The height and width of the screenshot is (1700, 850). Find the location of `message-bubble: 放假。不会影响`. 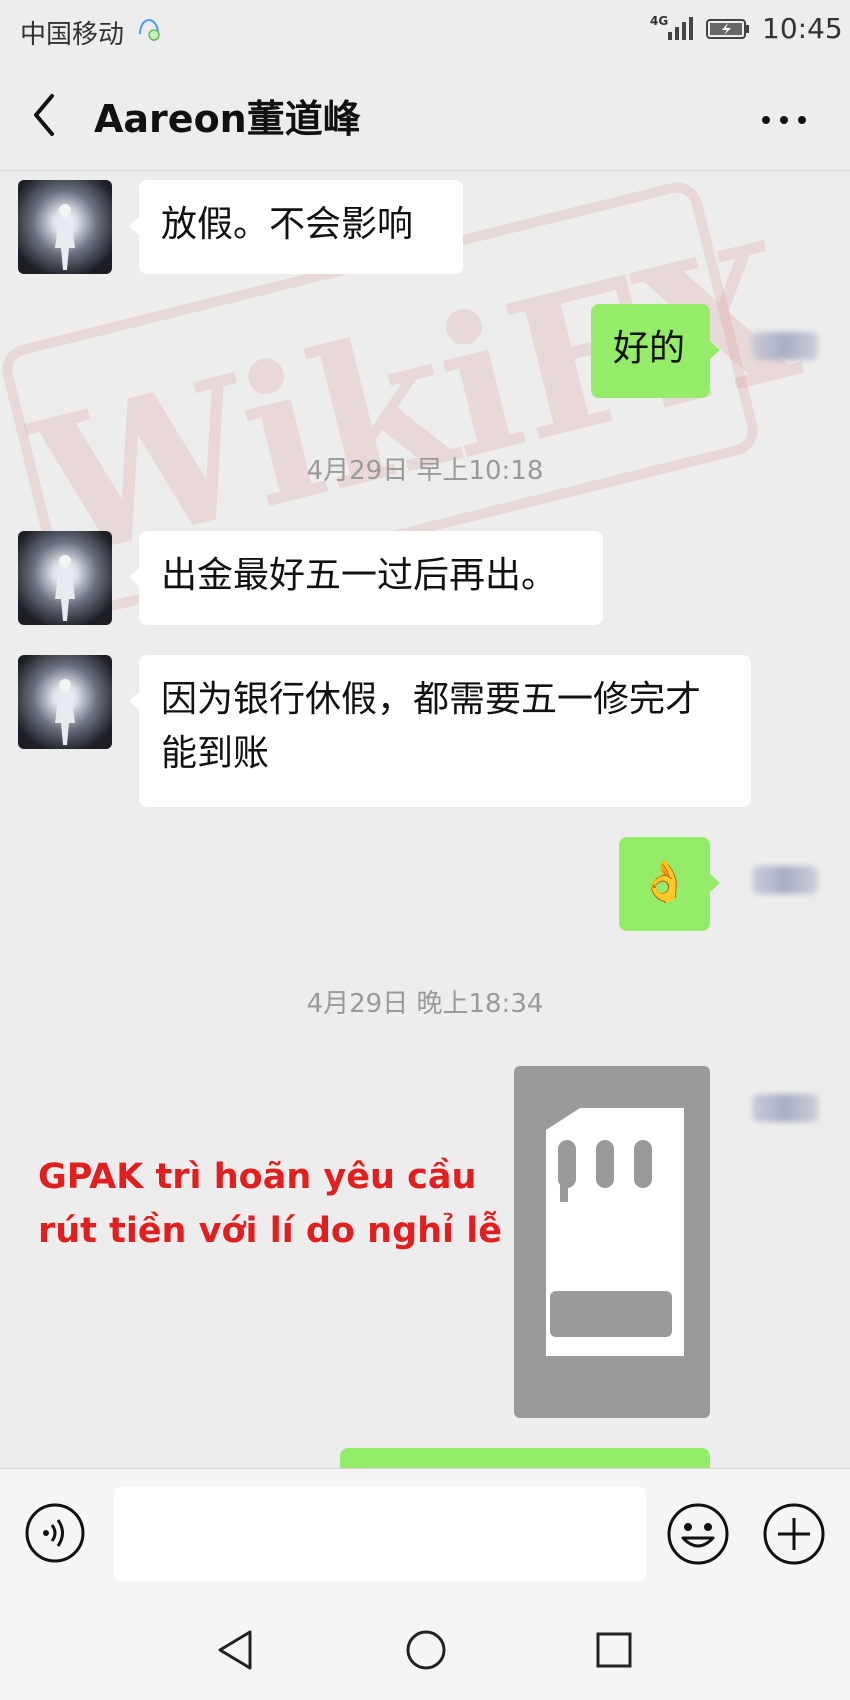

message-bubble: 放假。不会影响 is located at coordinates (296, 227).